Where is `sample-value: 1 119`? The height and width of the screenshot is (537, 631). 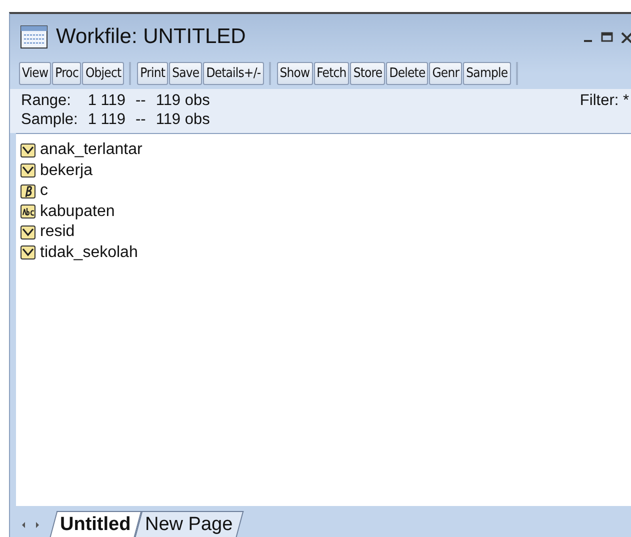 sample-value: 1 119 is located at coordinates (107, 119).